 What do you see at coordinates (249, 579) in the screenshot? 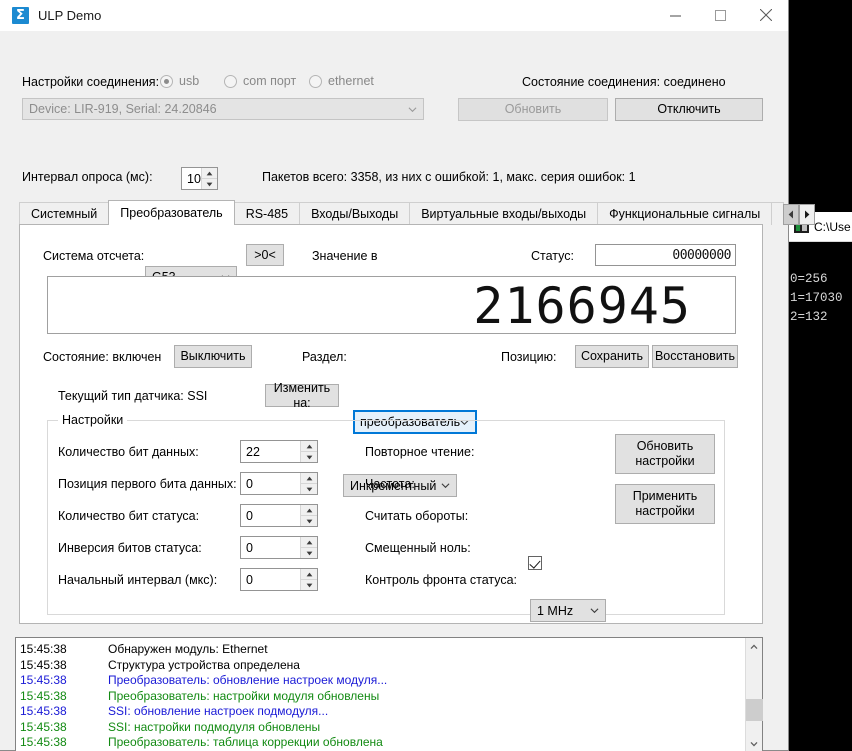
I see `initial-interval-value: 0` at bounding box center [249, 579].